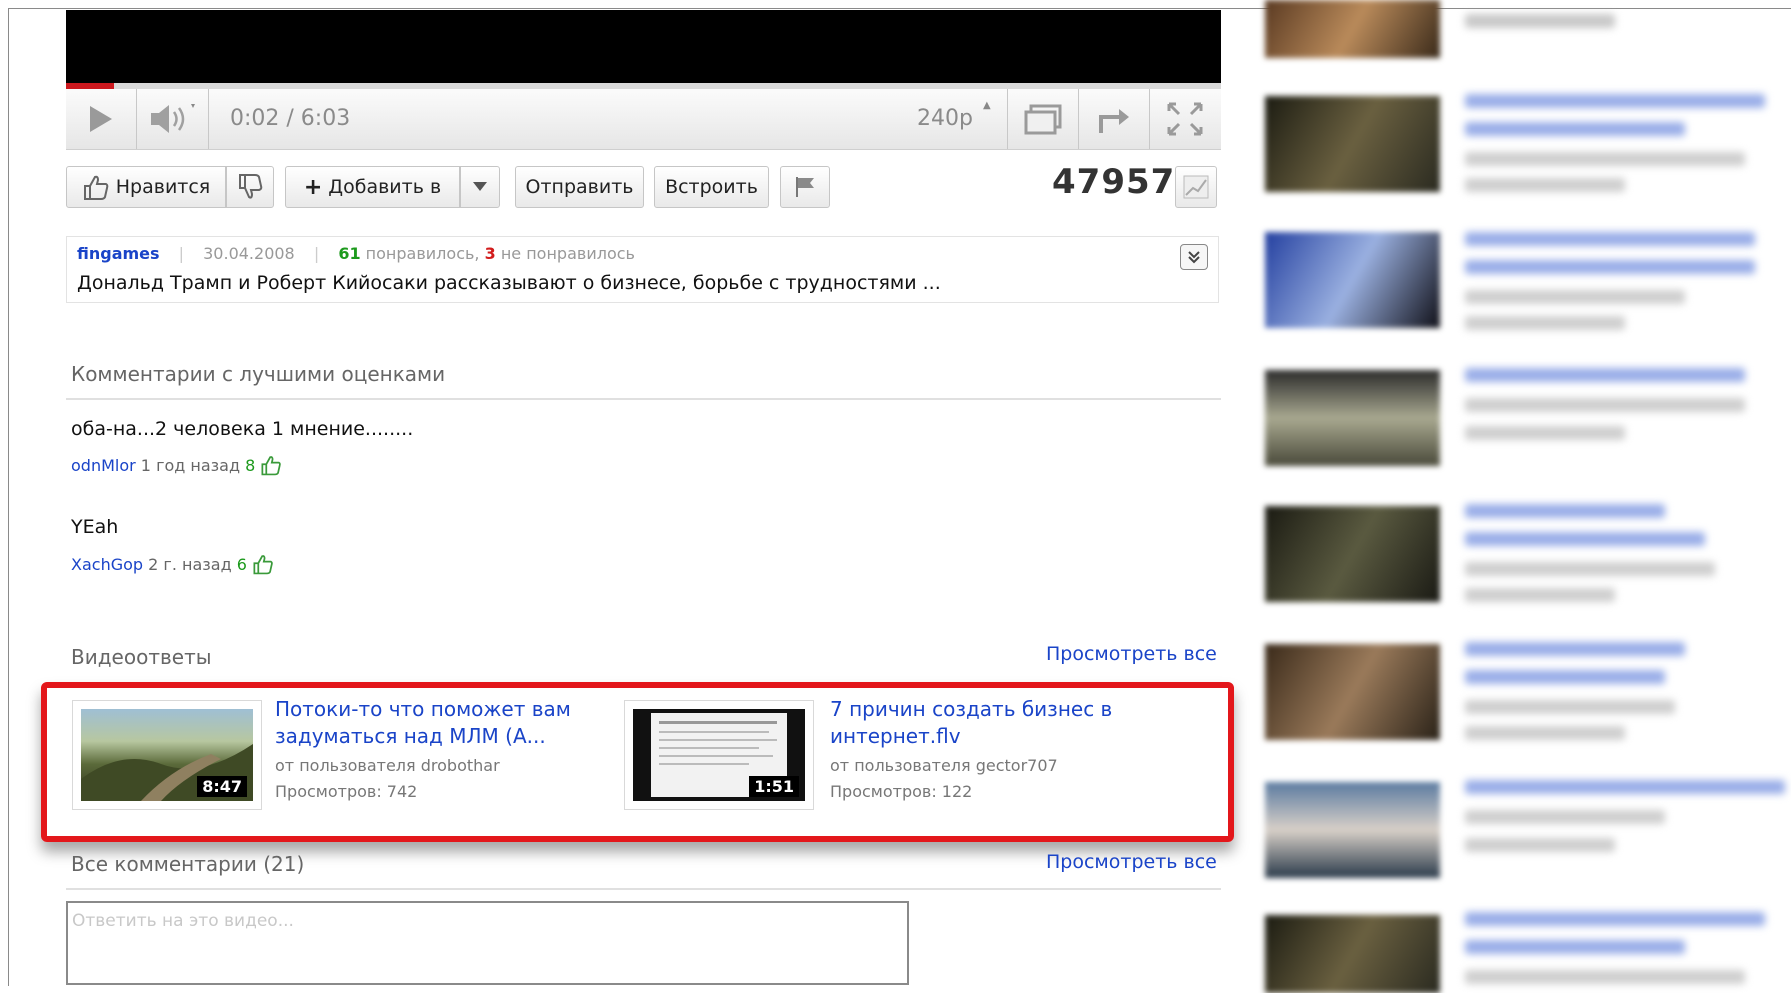 This screenshot has width=1791, height=993. What do you see at coordinates (1043, 119) in the screenshot?
I see `popout-button` at bounding box center [1043, 119].